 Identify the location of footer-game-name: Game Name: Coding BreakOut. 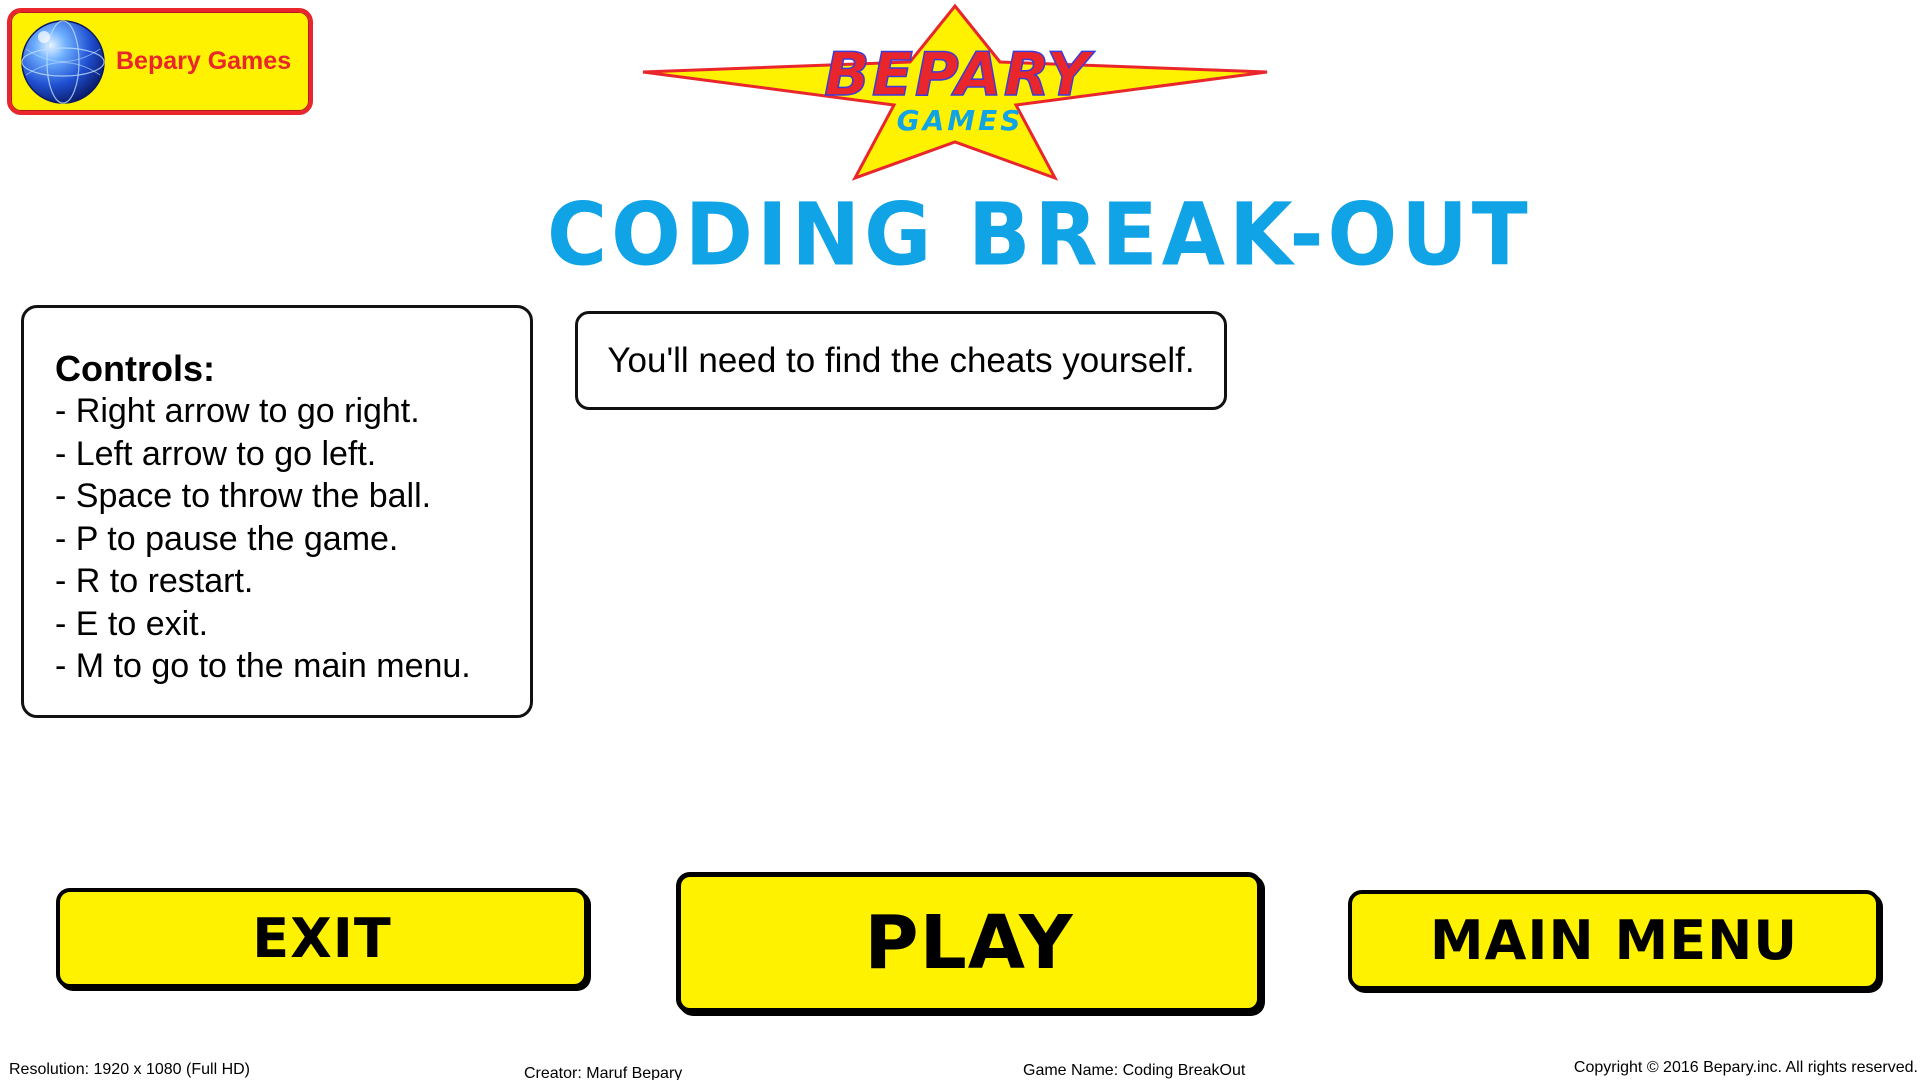
(1134, 1070).